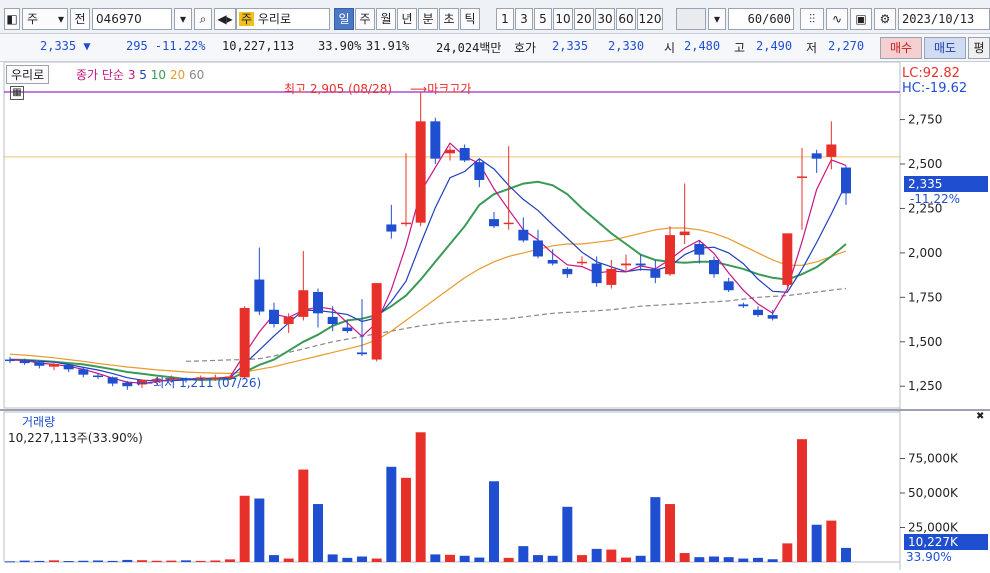 Image resolution: width=990 pixels, height=573 pixels. I want to click on period-button: 틱, so click(470, 19).